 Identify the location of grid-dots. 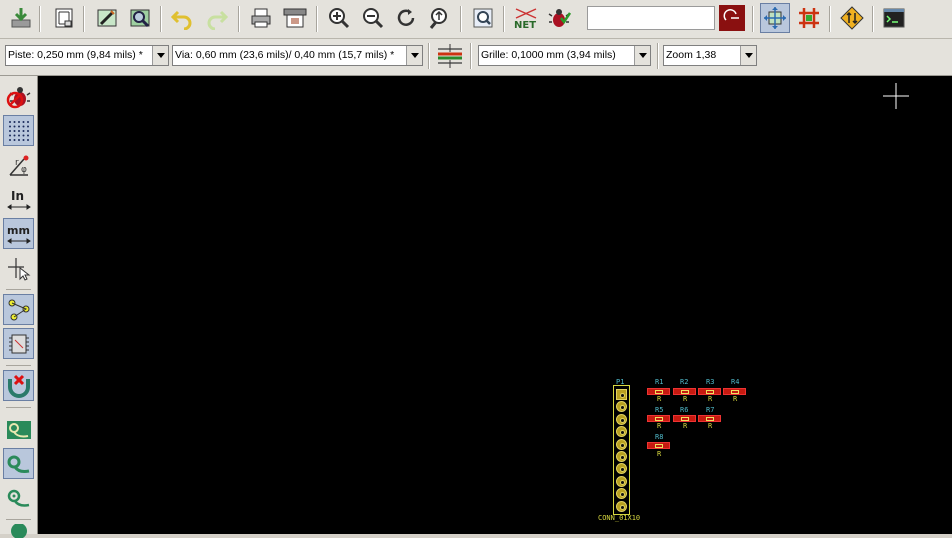
(18, 130).